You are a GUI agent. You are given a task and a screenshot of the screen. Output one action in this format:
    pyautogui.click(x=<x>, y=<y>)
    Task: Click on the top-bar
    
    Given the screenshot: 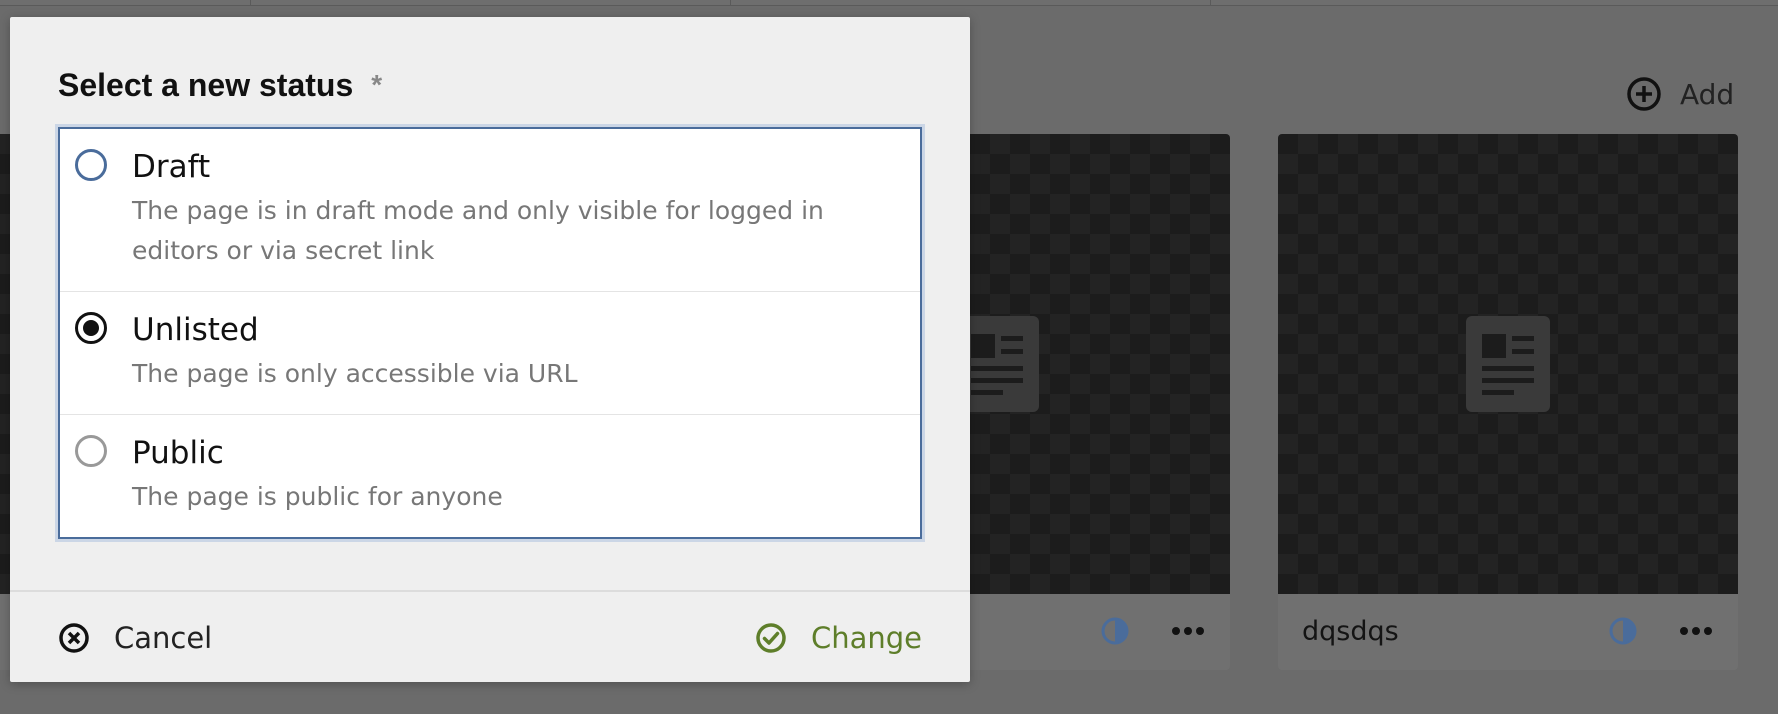 What is the action you would take?
    pyautogui.click(x=889, y=3)
    